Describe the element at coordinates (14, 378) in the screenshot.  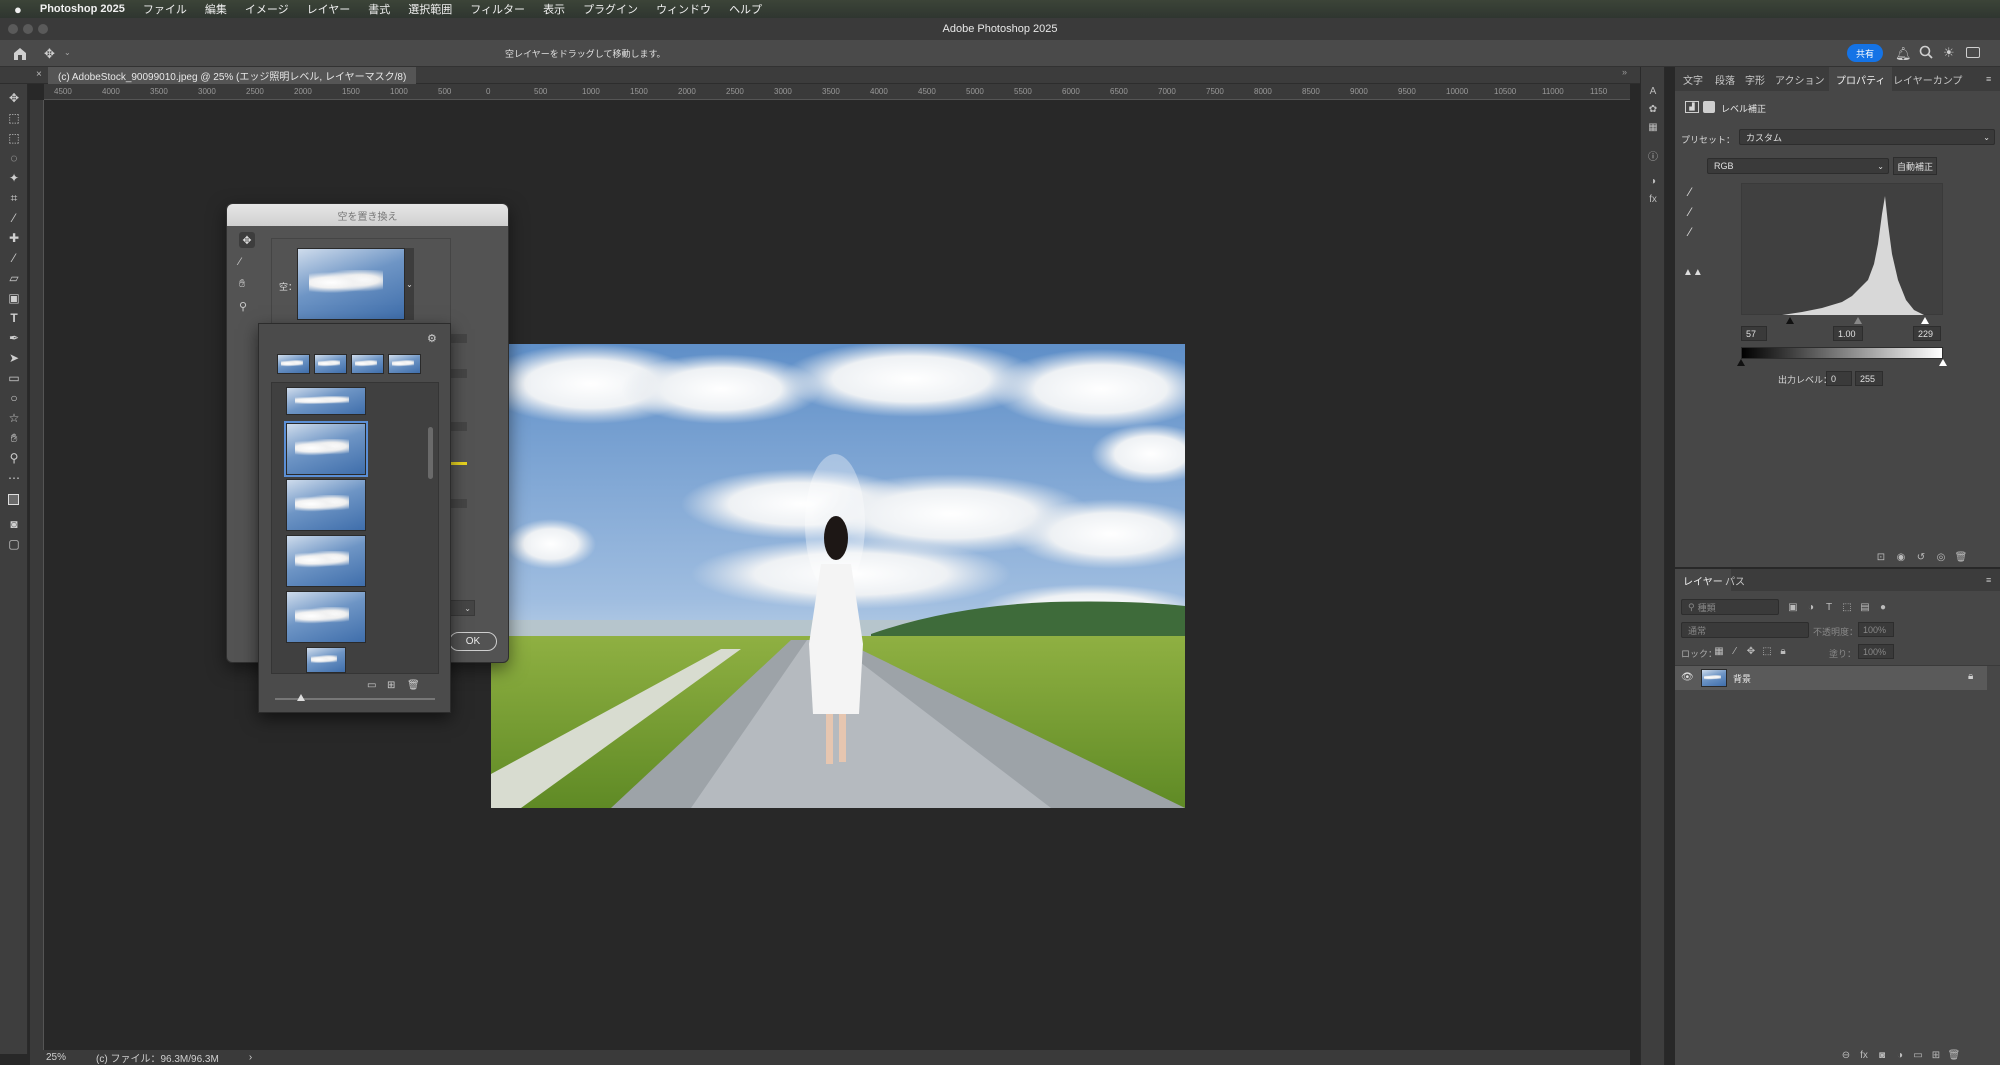
I see `rectangle-tool-icon: ▭` at that location.